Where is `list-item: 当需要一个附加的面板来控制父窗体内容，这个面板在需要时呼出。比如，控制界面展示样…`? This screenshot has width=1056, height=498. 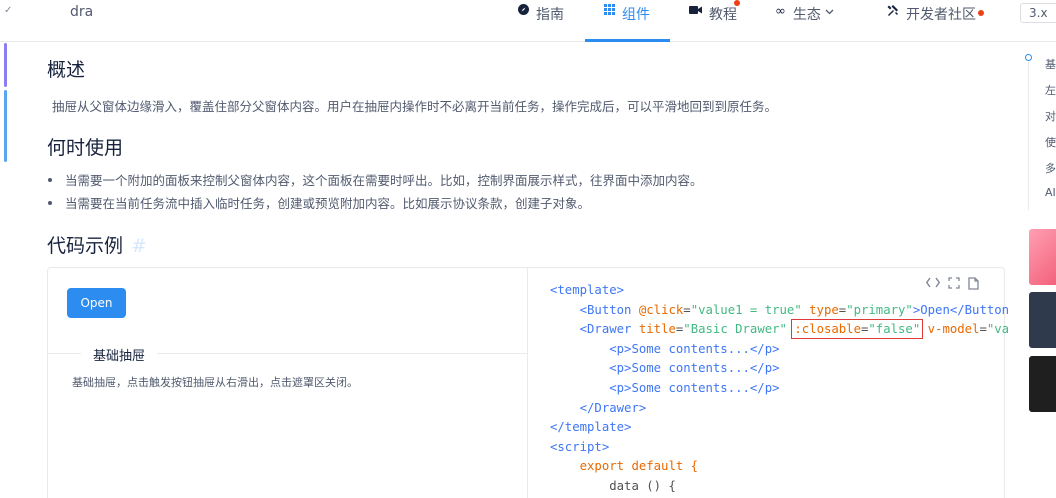 list-item: 当需要一个附加的面板来控制父窗体内容，这个面板在需要时呼出。比如，控制界面展示样… is located at coordinates (375, 181).